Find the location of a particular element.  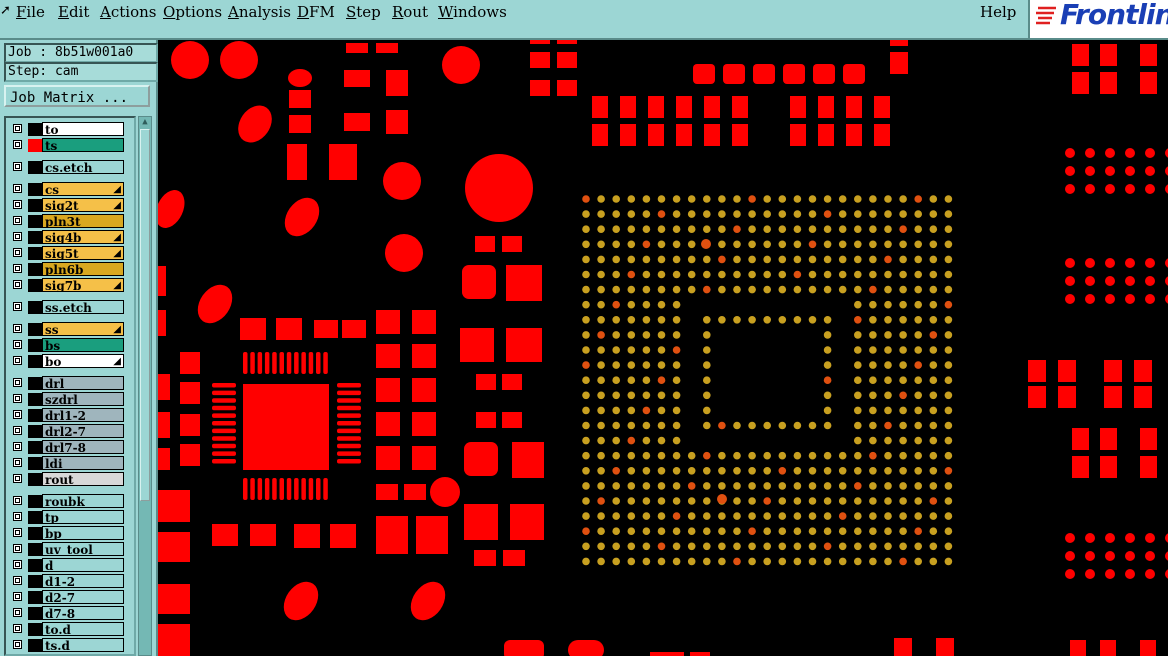

layer-row-d1-2: d1-2 is located at coordinates (68, 581).